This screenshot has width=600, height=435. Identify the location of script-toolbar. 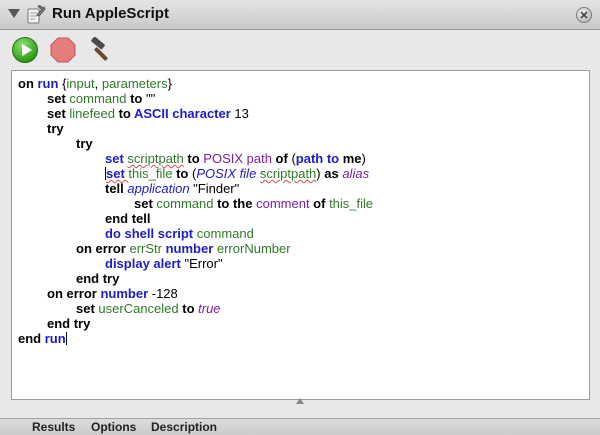
(300, 50).